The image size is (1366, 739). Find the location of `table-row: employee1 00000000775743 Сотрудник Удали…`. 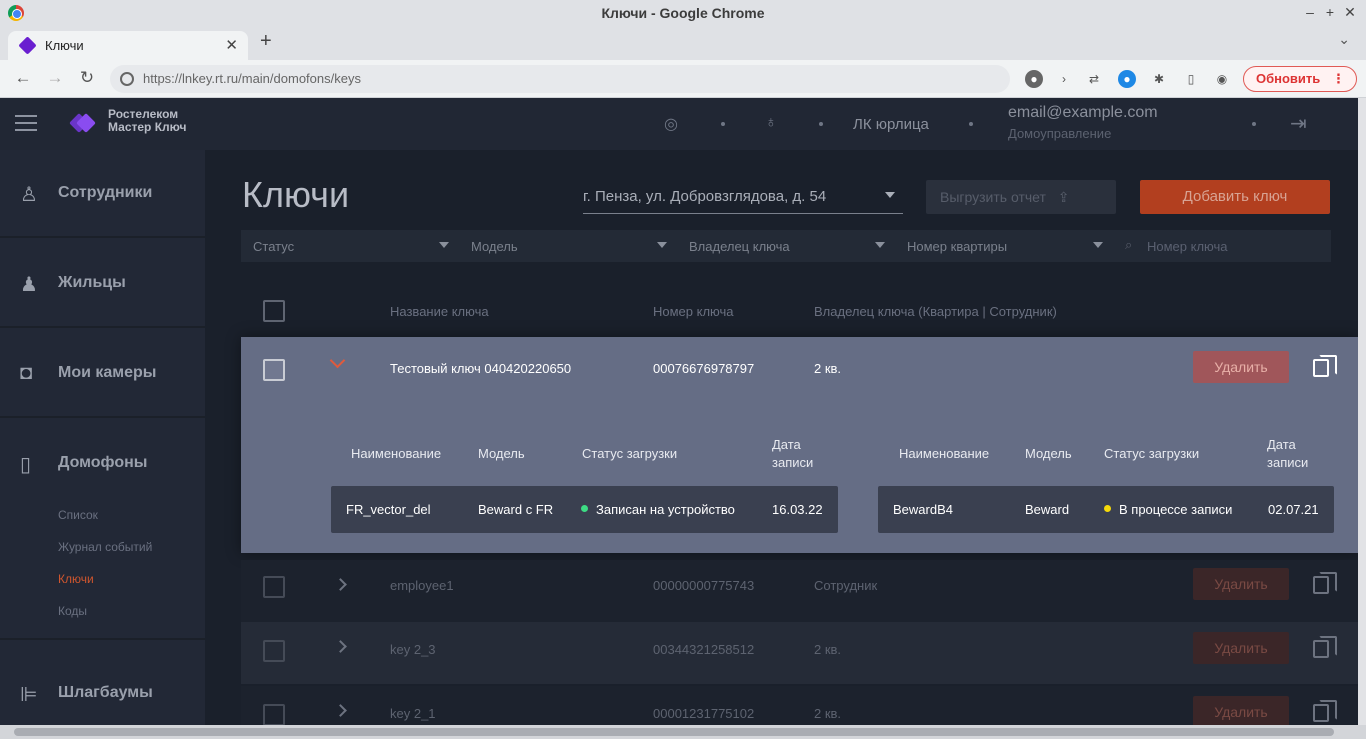

table-row: employee1 00000000775743 Сотрудник Удали… is located at coordinates (799, 591).